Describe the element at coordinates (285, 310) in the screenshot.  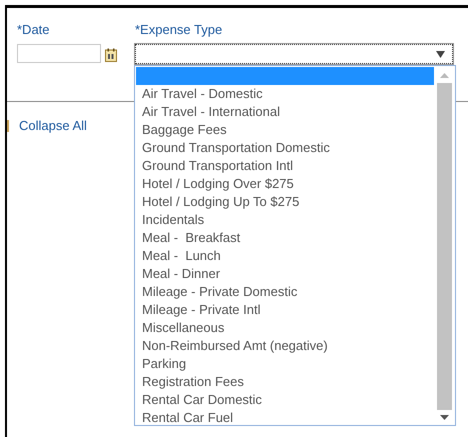
I see `dropdown-option: Mileage - Private Intl` at that location.